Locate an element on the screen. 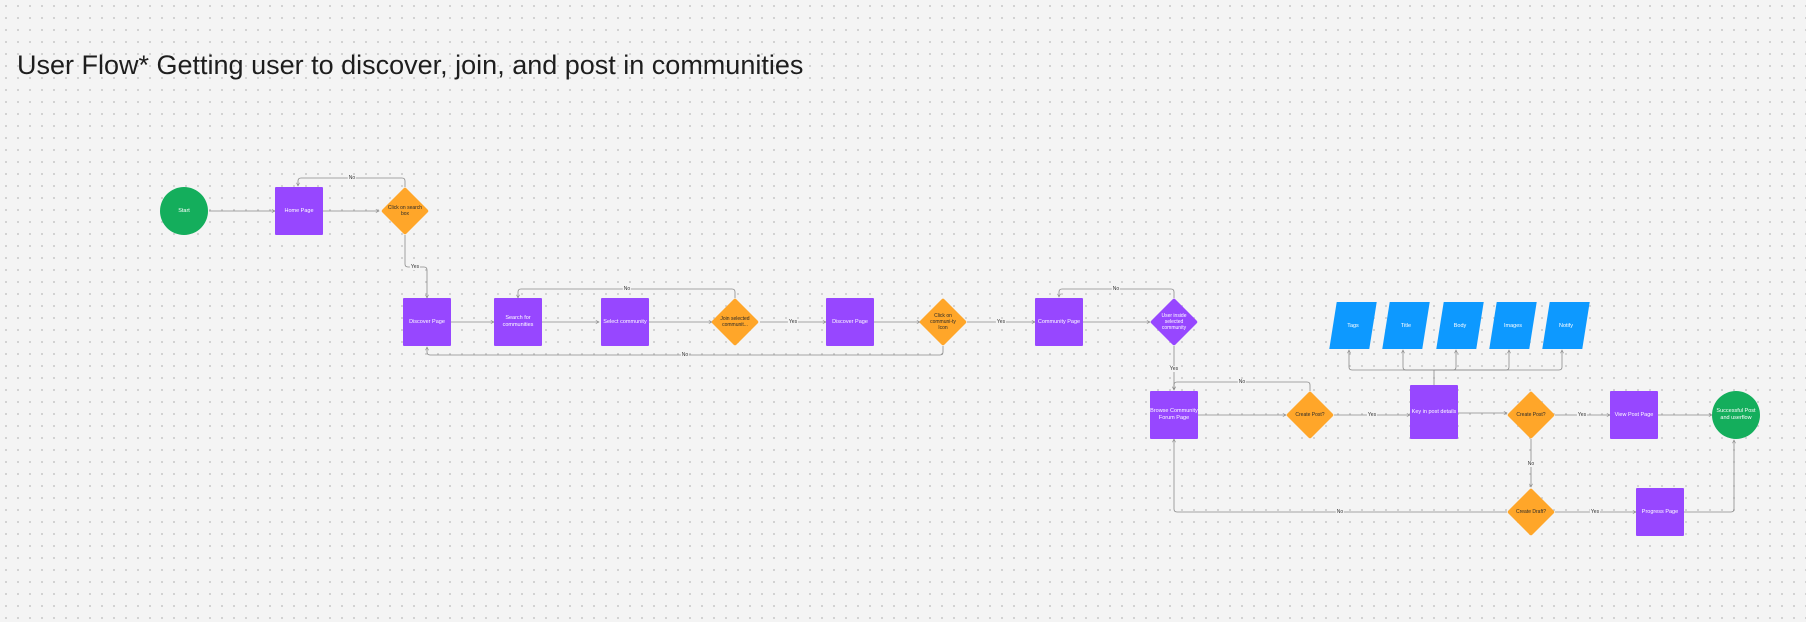 The width and height of the screenshot is (1806, 622). connector-key-title is located at coordinates (1418, 360).